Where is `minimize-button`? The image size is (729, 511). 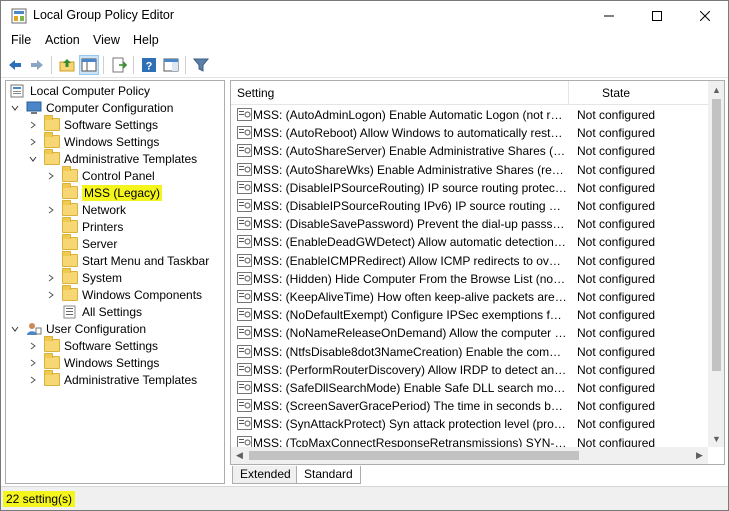
minimize-button is located at coordinates (609, 16).